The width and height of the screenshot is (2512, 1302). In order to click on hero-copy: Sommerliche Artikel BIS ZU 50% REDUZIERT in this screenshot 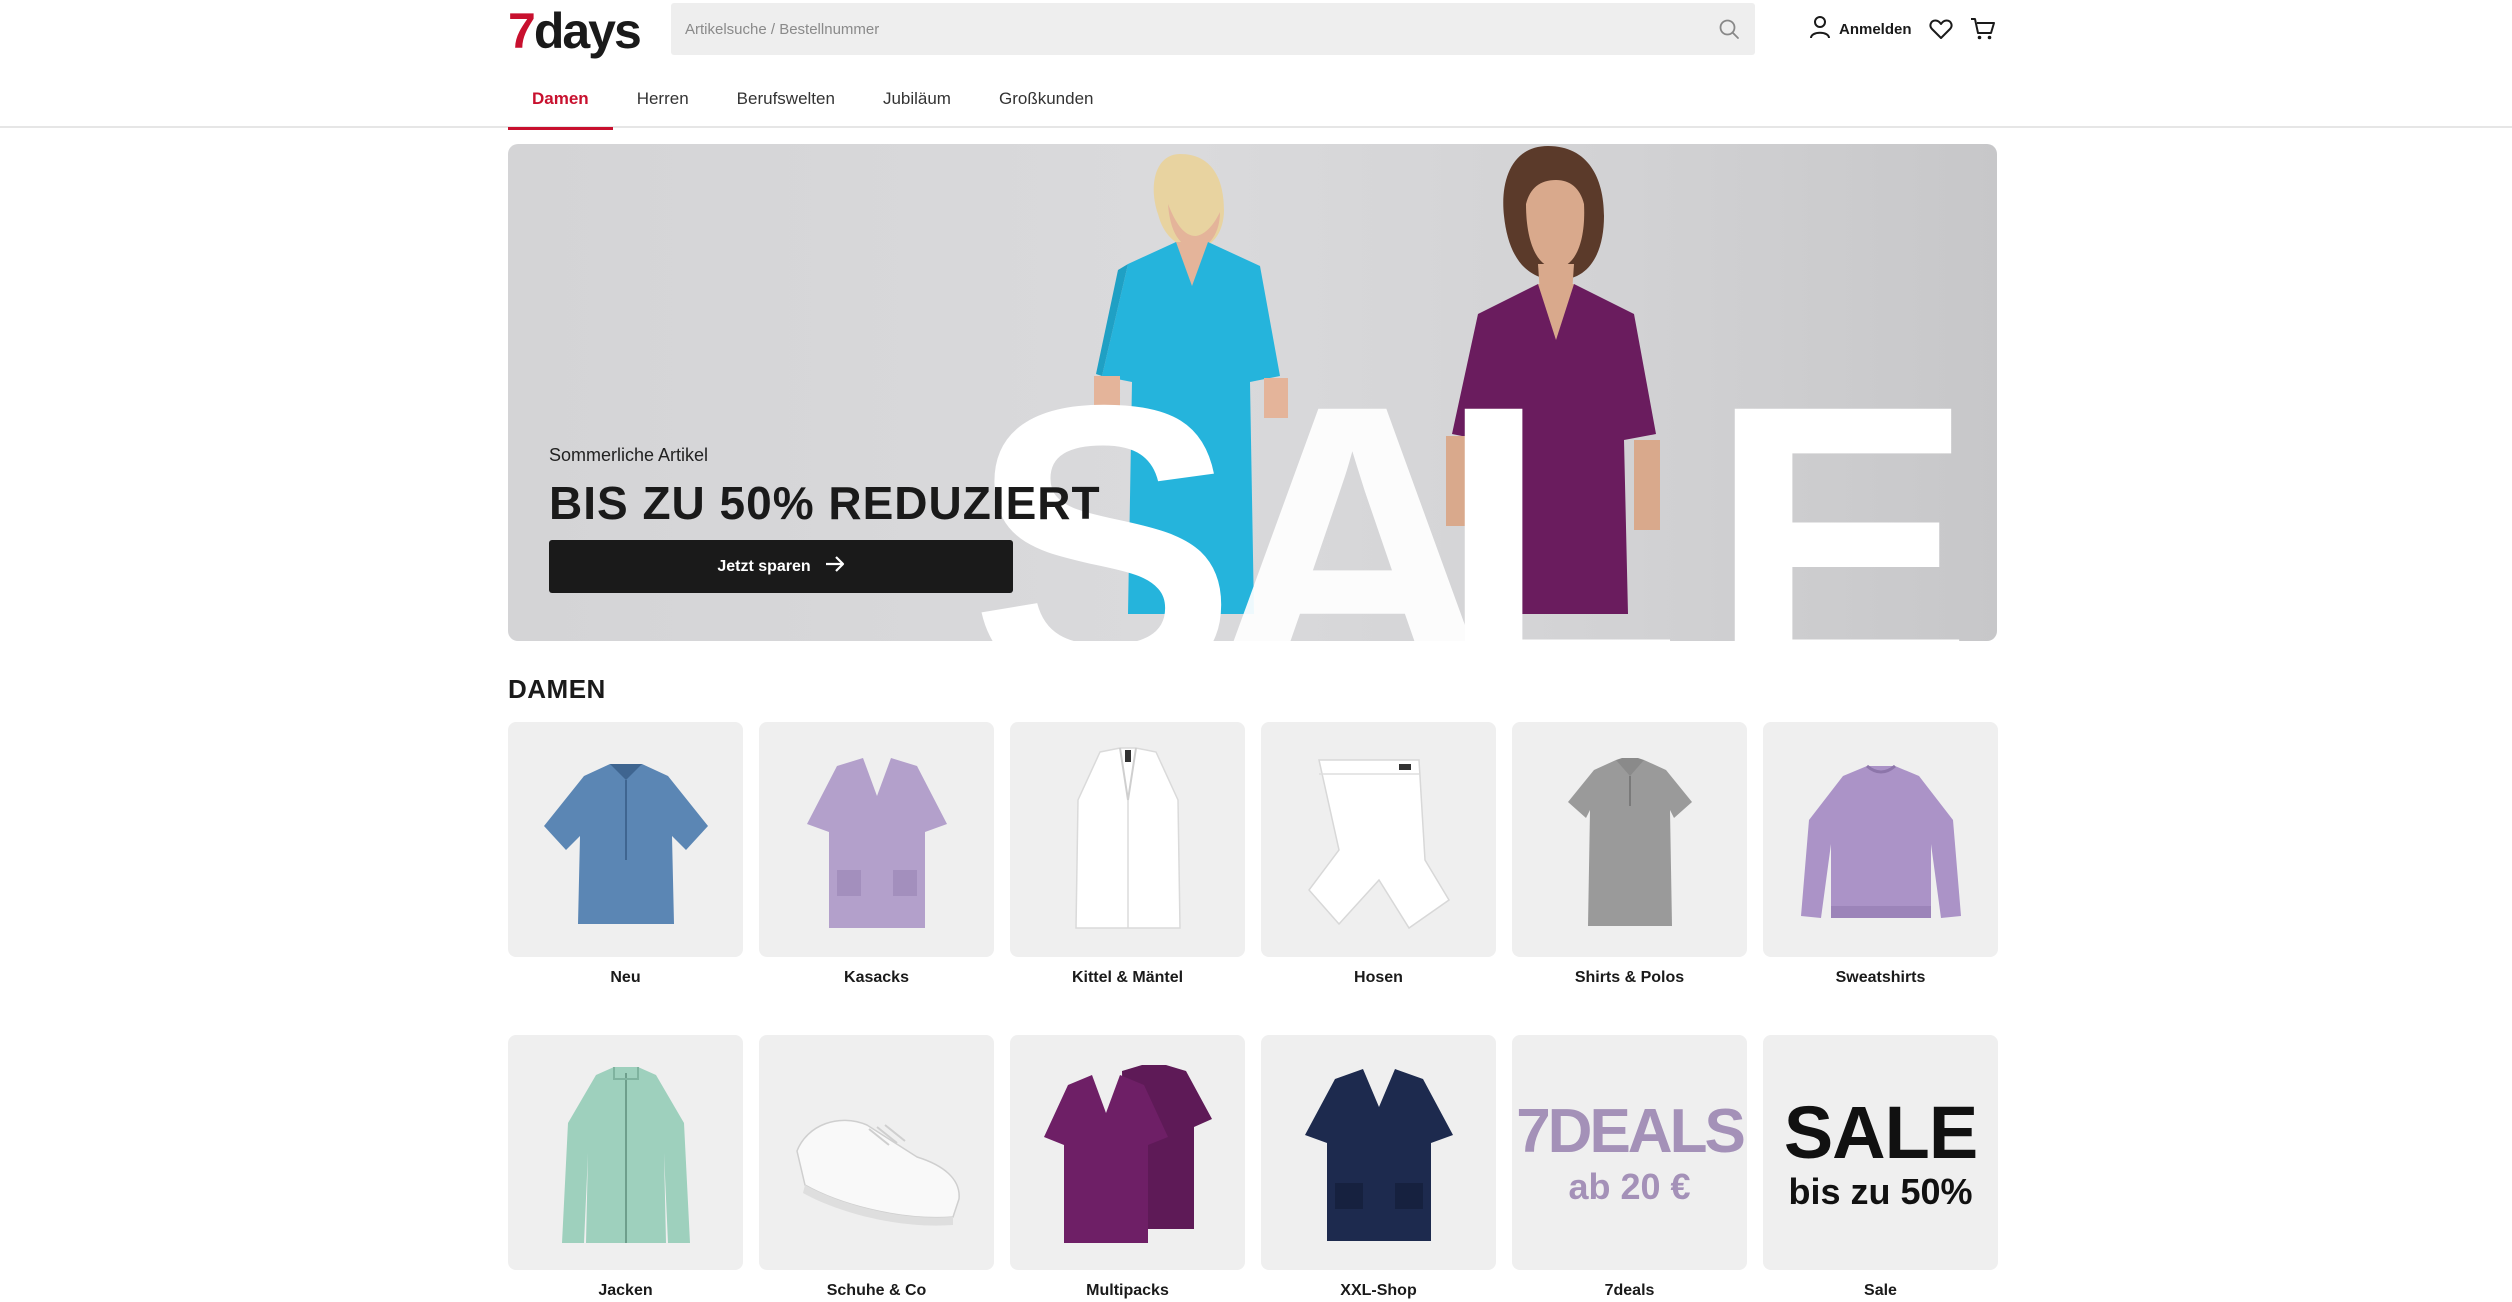, I will do `click(825, 487)`.